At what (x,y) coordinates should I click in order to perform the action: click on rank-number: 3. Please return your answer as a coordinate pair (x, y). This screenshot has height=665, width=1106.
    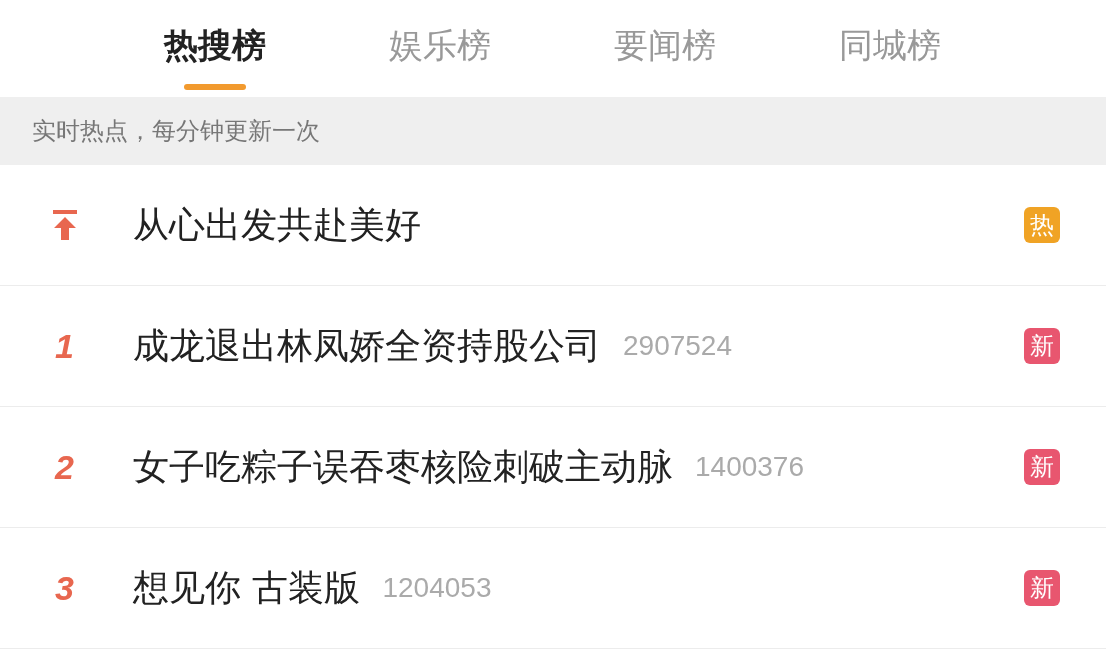
    Looking at the image, I should click on (64, 588).